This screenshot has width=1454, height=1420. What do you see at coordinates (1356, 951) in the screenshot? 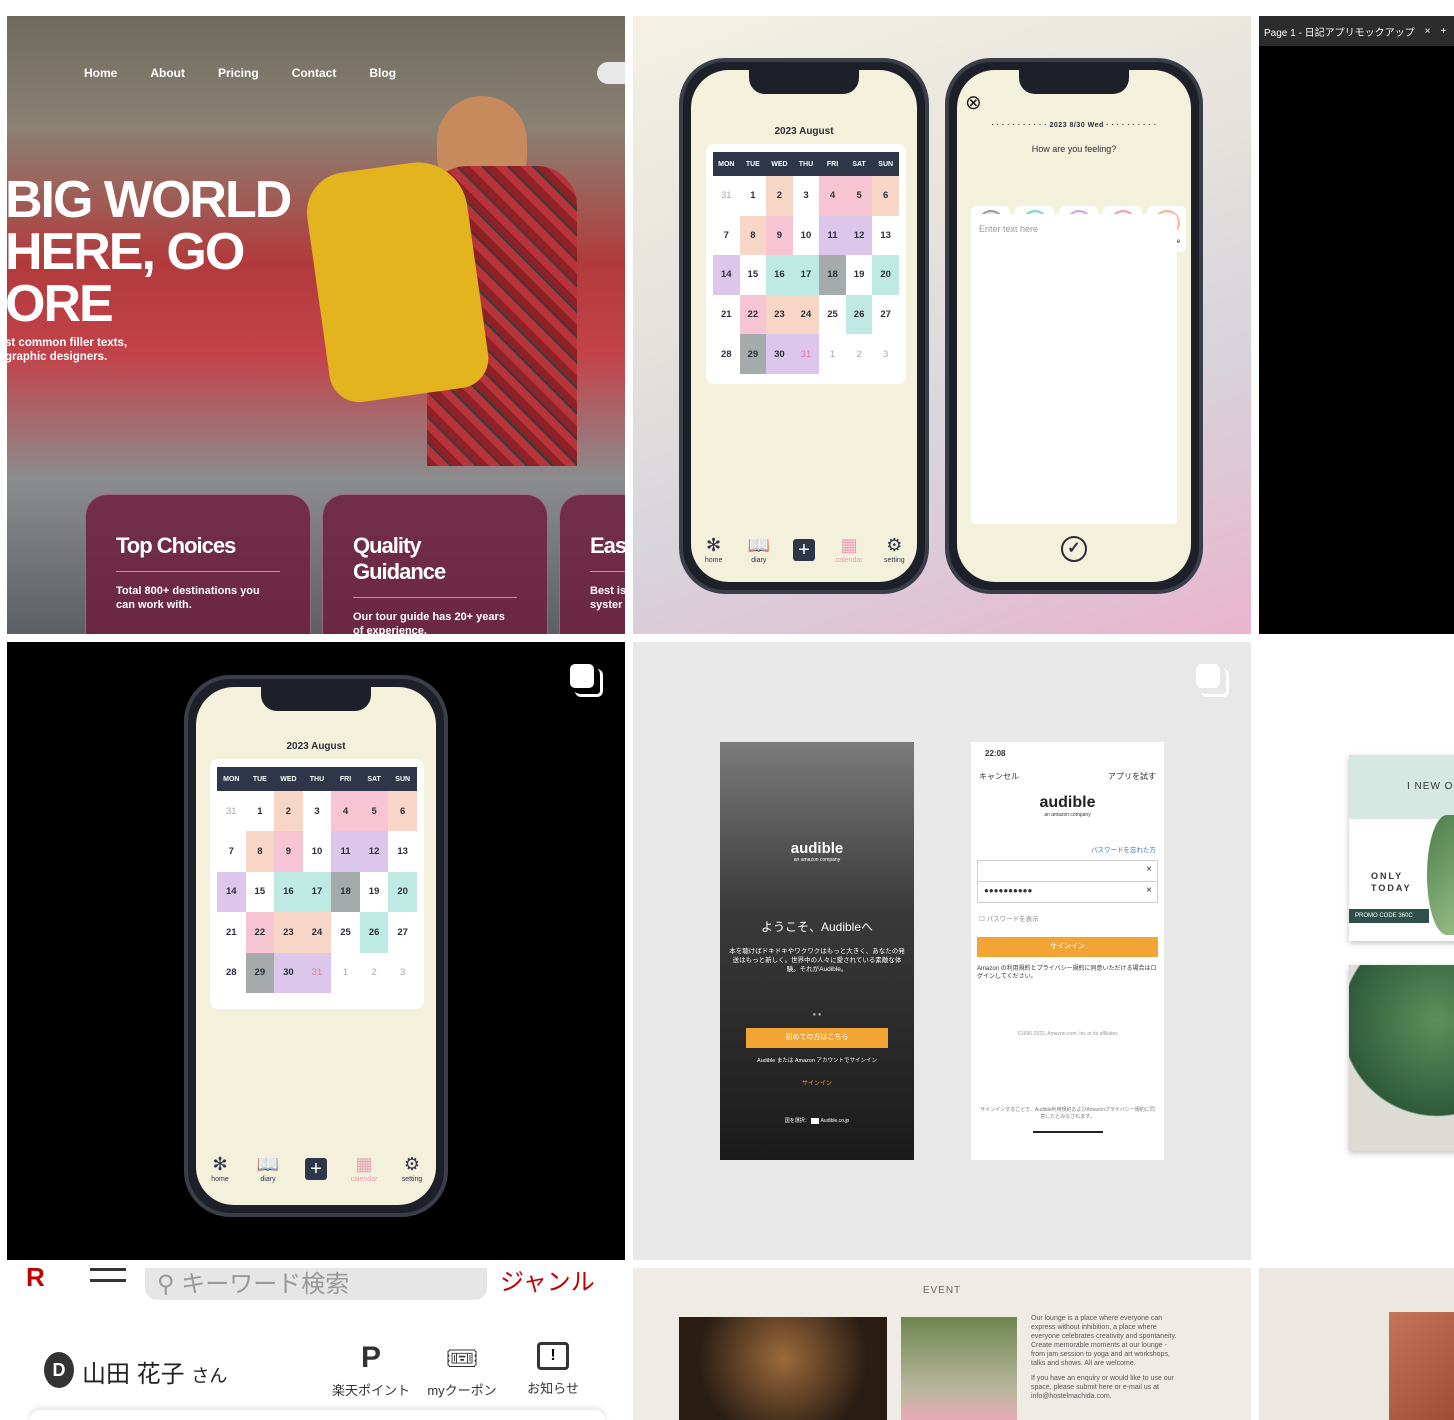
I see `promo-tile: I NEW OI ONLY TODAY PROMO CODE 360C` at bounding box center [1356, 951].